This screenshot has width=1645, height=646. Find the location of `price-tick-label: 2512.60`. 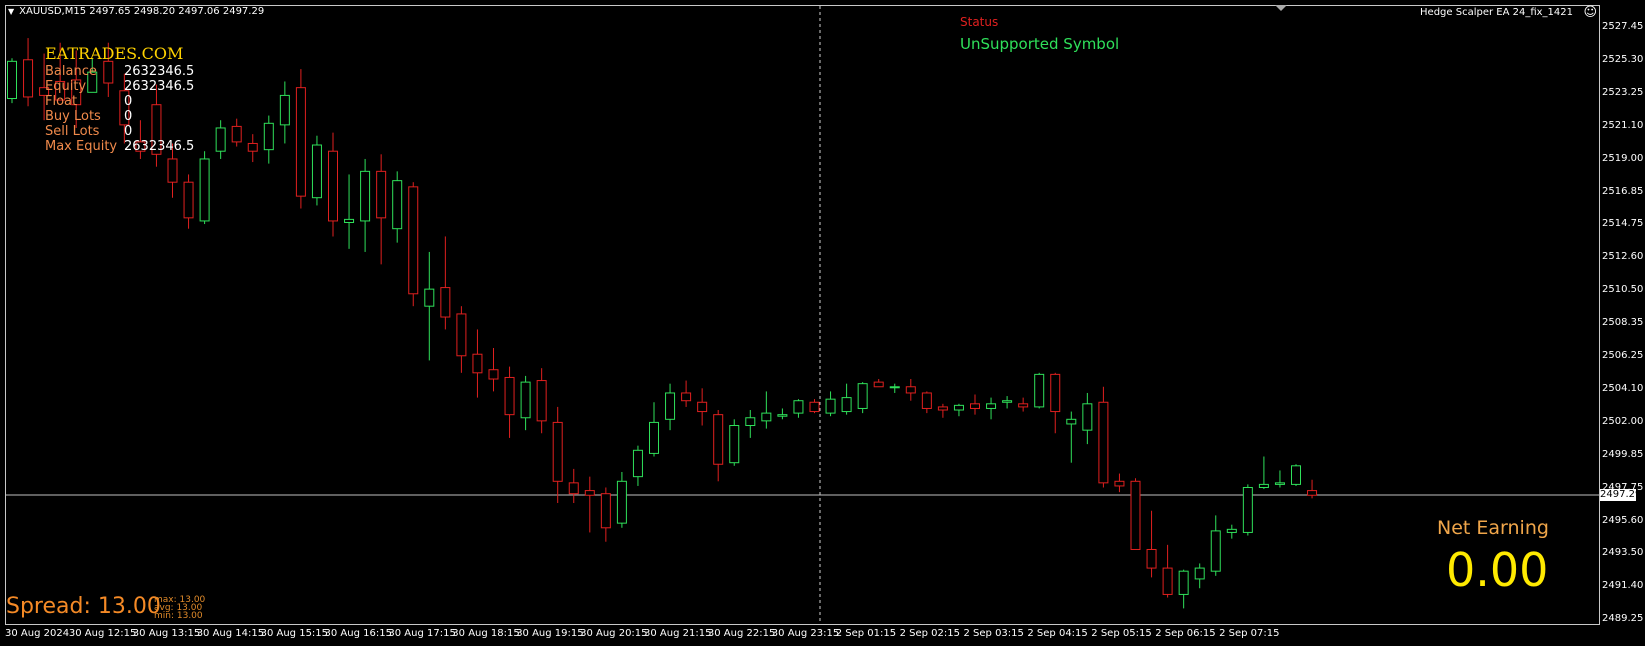

price-tick-label: 2512.60 is located at coordinates (1623, 257).